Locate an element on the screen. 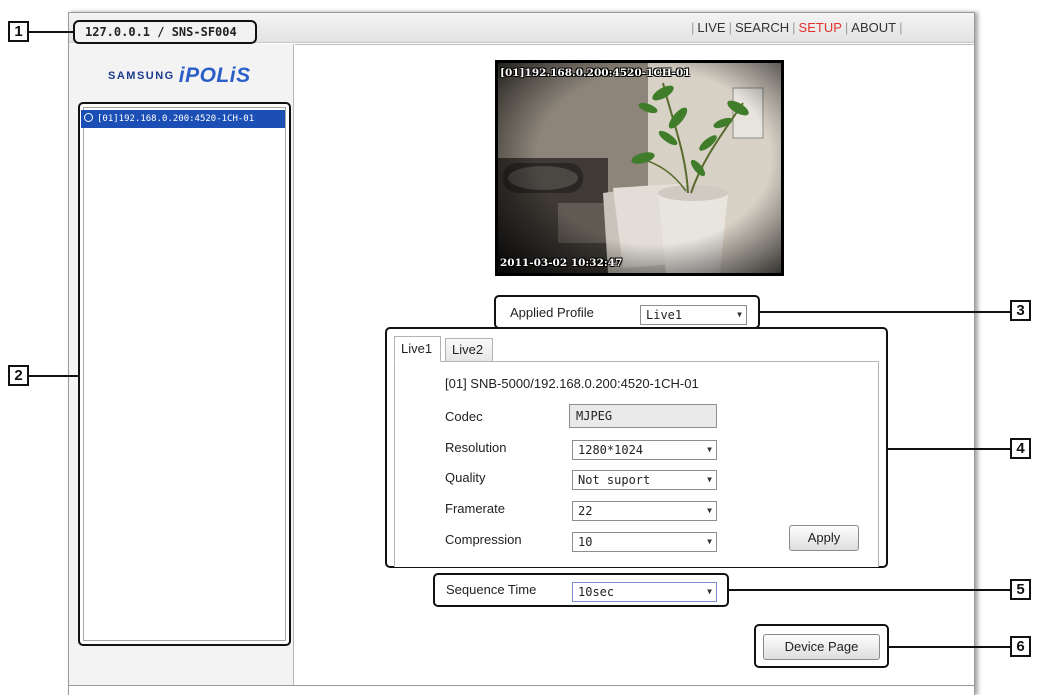 This screenshot has height=695, width=1038. quality-select: Not suport ▼ is located at coordinates (644, 480).